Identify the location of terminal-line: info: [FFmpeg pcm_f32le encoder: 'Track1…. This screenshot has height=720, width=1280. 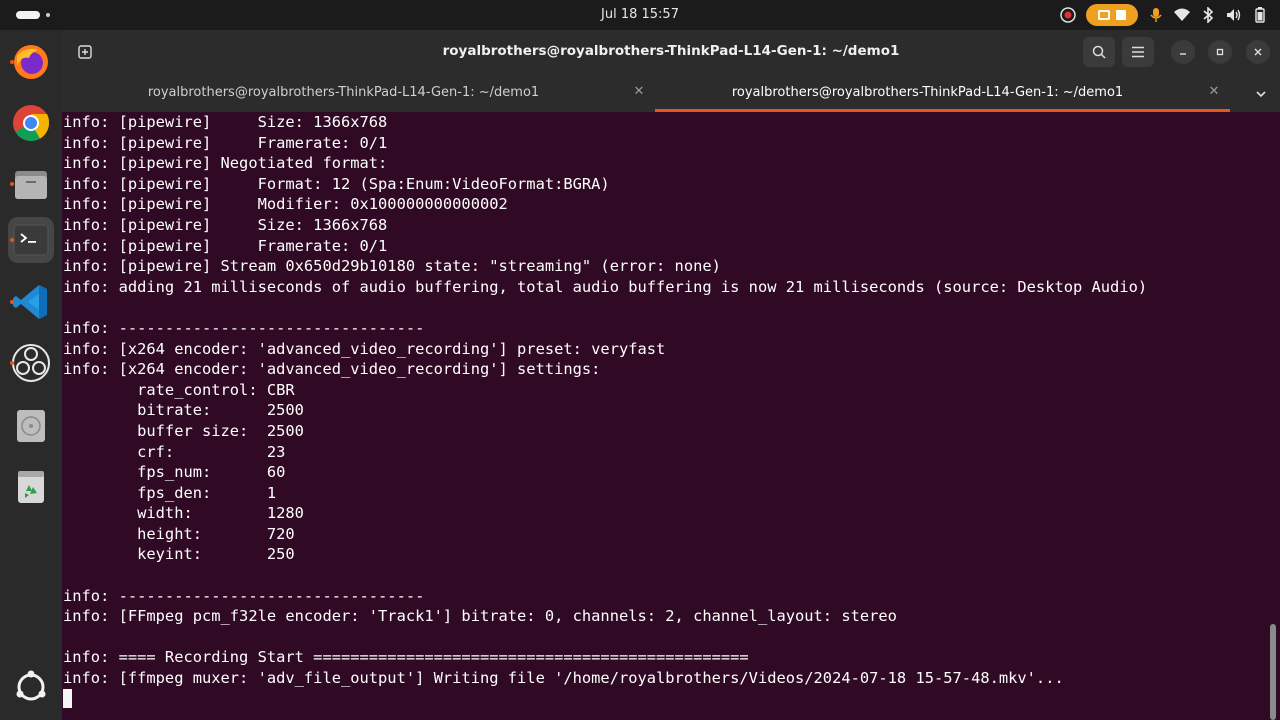
(480, 616).